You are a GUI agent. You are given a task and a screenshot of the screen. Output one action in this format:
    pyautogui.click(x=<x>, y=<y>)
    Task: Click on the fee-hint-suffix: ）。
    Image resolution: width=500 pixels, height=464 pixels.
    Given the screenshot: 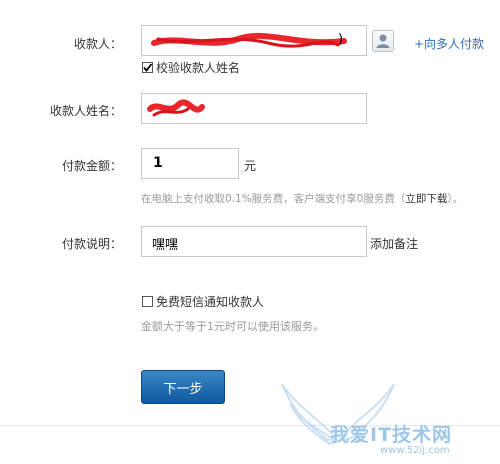 What is the action you would take?
    pyautogui.click(x=455, y=199)
    